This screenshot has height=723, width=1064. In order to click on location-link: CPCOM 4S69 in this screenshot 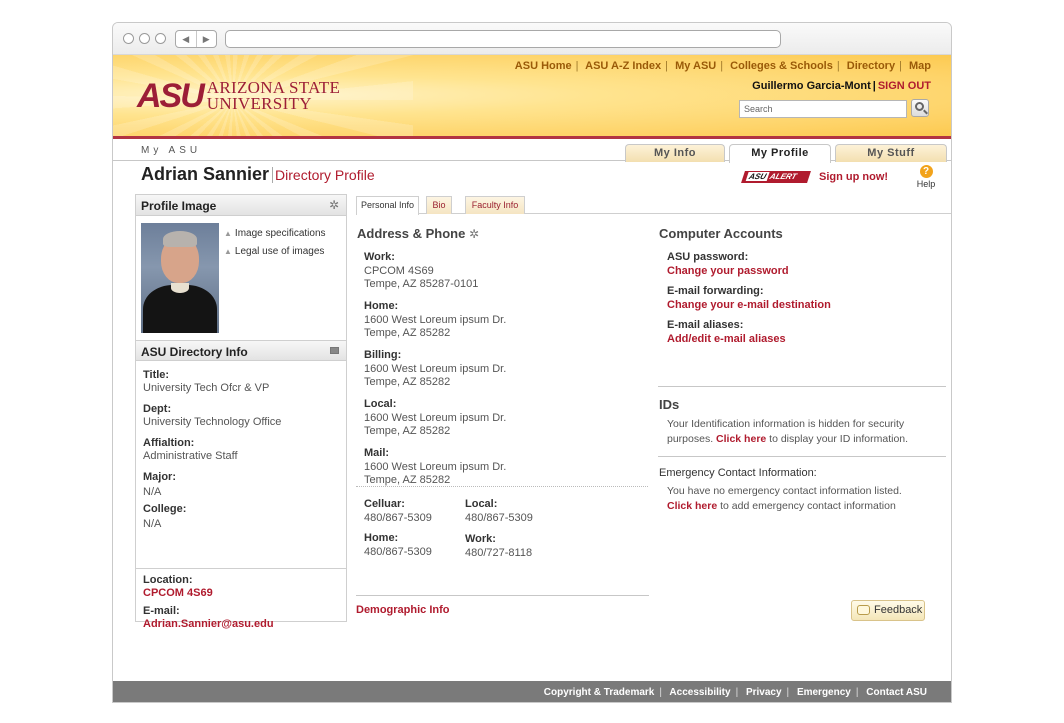, I will do `click(241, 593)`.